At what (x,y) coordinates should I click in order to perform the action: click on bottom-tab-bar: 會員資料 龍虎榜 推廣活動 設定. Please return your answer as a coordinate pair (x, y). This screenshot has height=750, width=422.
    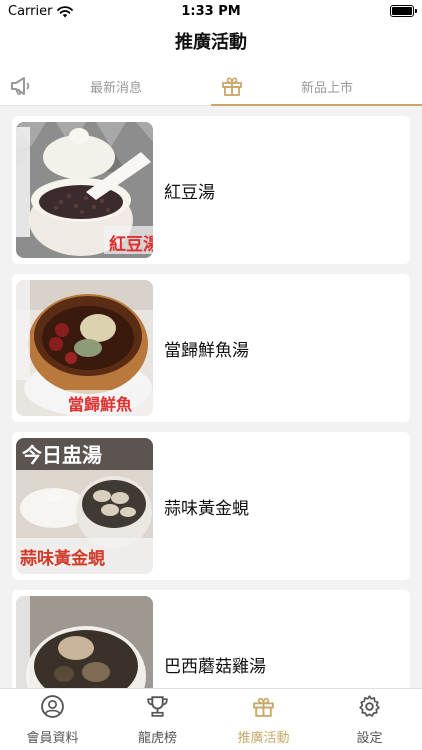
    Looking at the image, I should click on (211, 719).